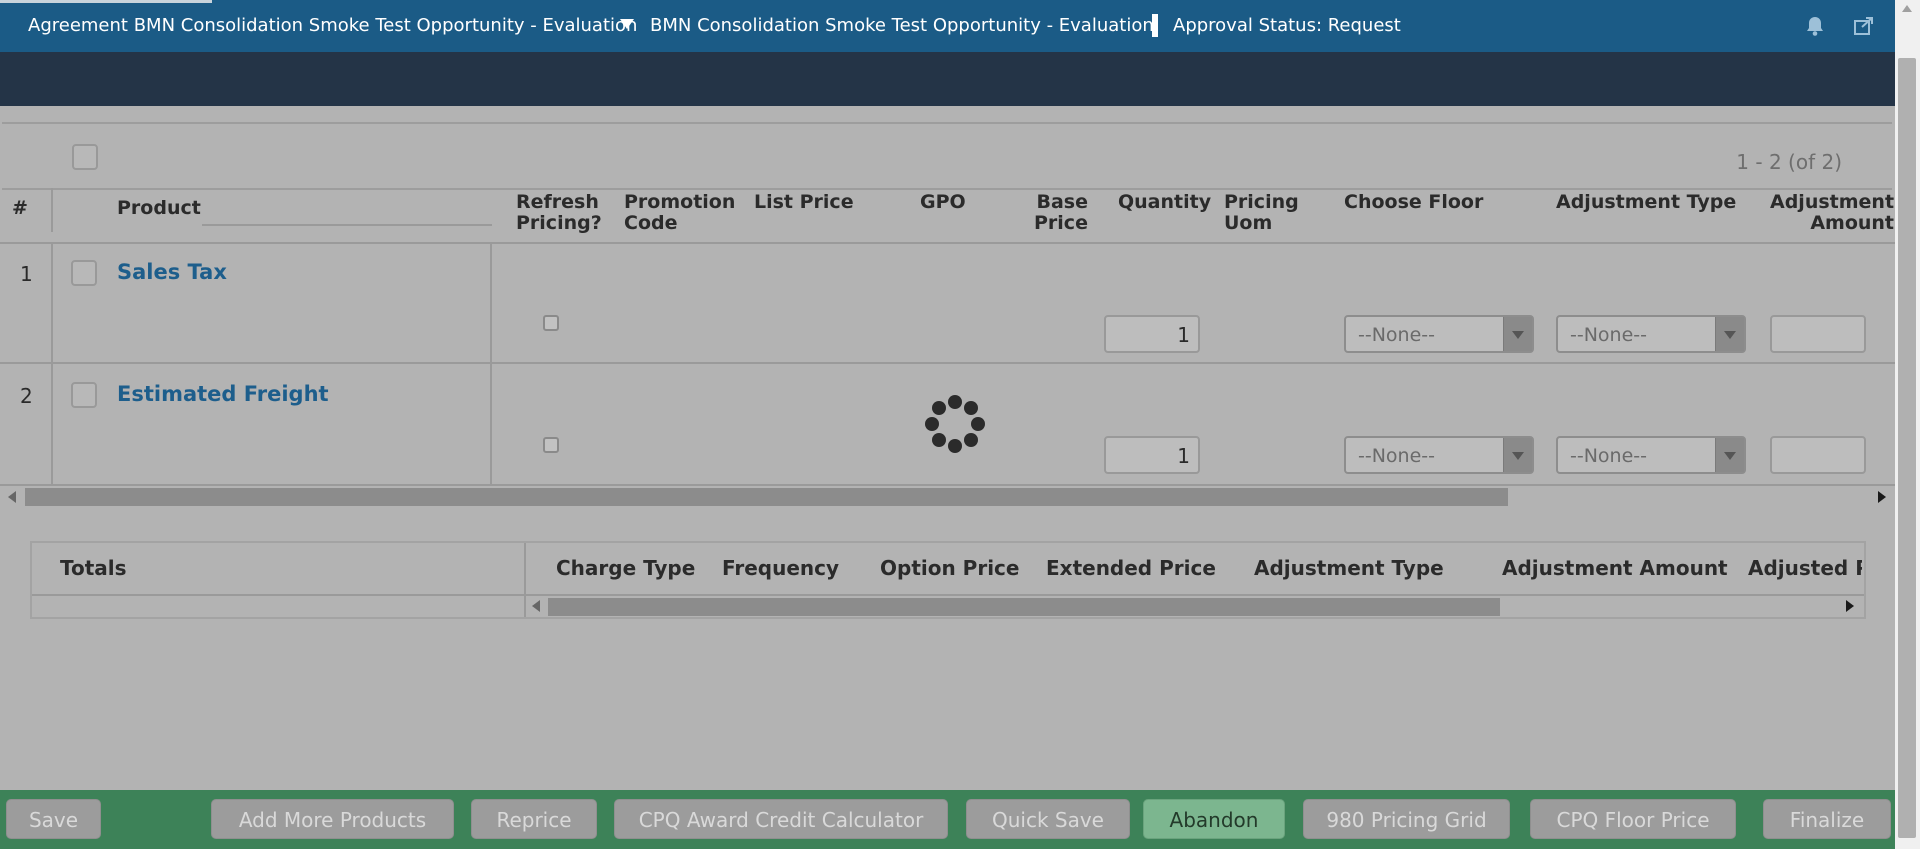 The height and width of the screenshot is (849, 1920). What do you see at coordinates (557, 202) in the screenshot?
I see `col-header-refresh-line1: Refresh` at bounding box center [557, 202].